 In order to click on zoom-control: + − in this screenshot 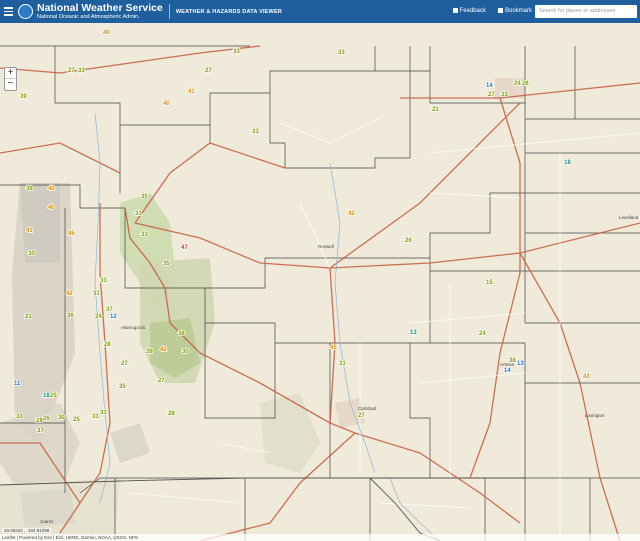, I will do `click(10, 79)`.